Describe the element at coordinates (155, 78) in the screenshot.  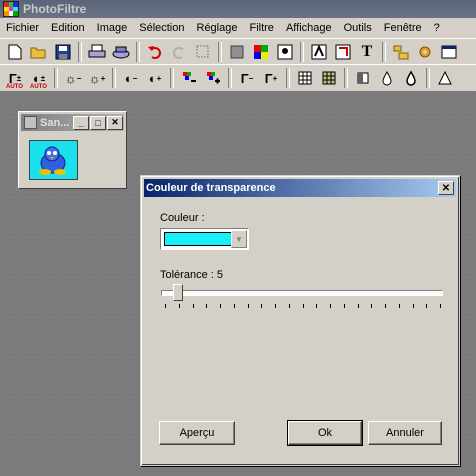
I see `contrast-plus-icon: ◐ +` at that location.